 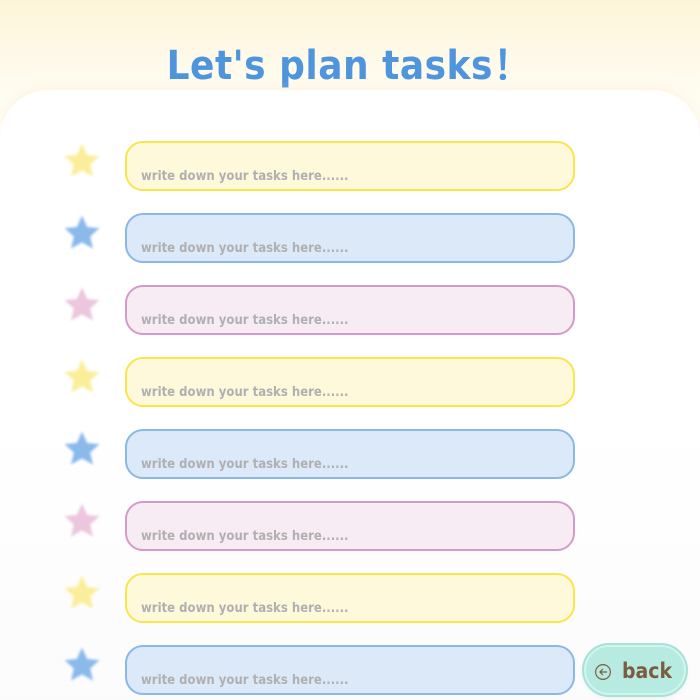 I want to click on page-title: Let's plan tasks！, so click(x=350, y=66).